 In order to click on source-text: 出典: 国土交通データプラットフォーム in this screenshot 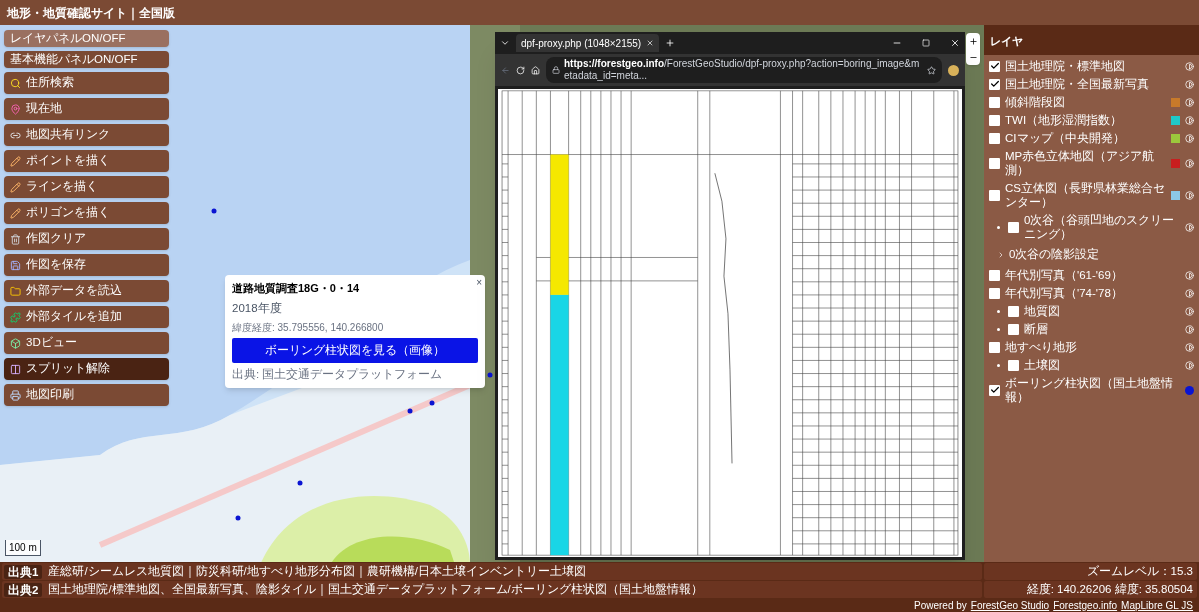, I will do `click(338, 374)`.